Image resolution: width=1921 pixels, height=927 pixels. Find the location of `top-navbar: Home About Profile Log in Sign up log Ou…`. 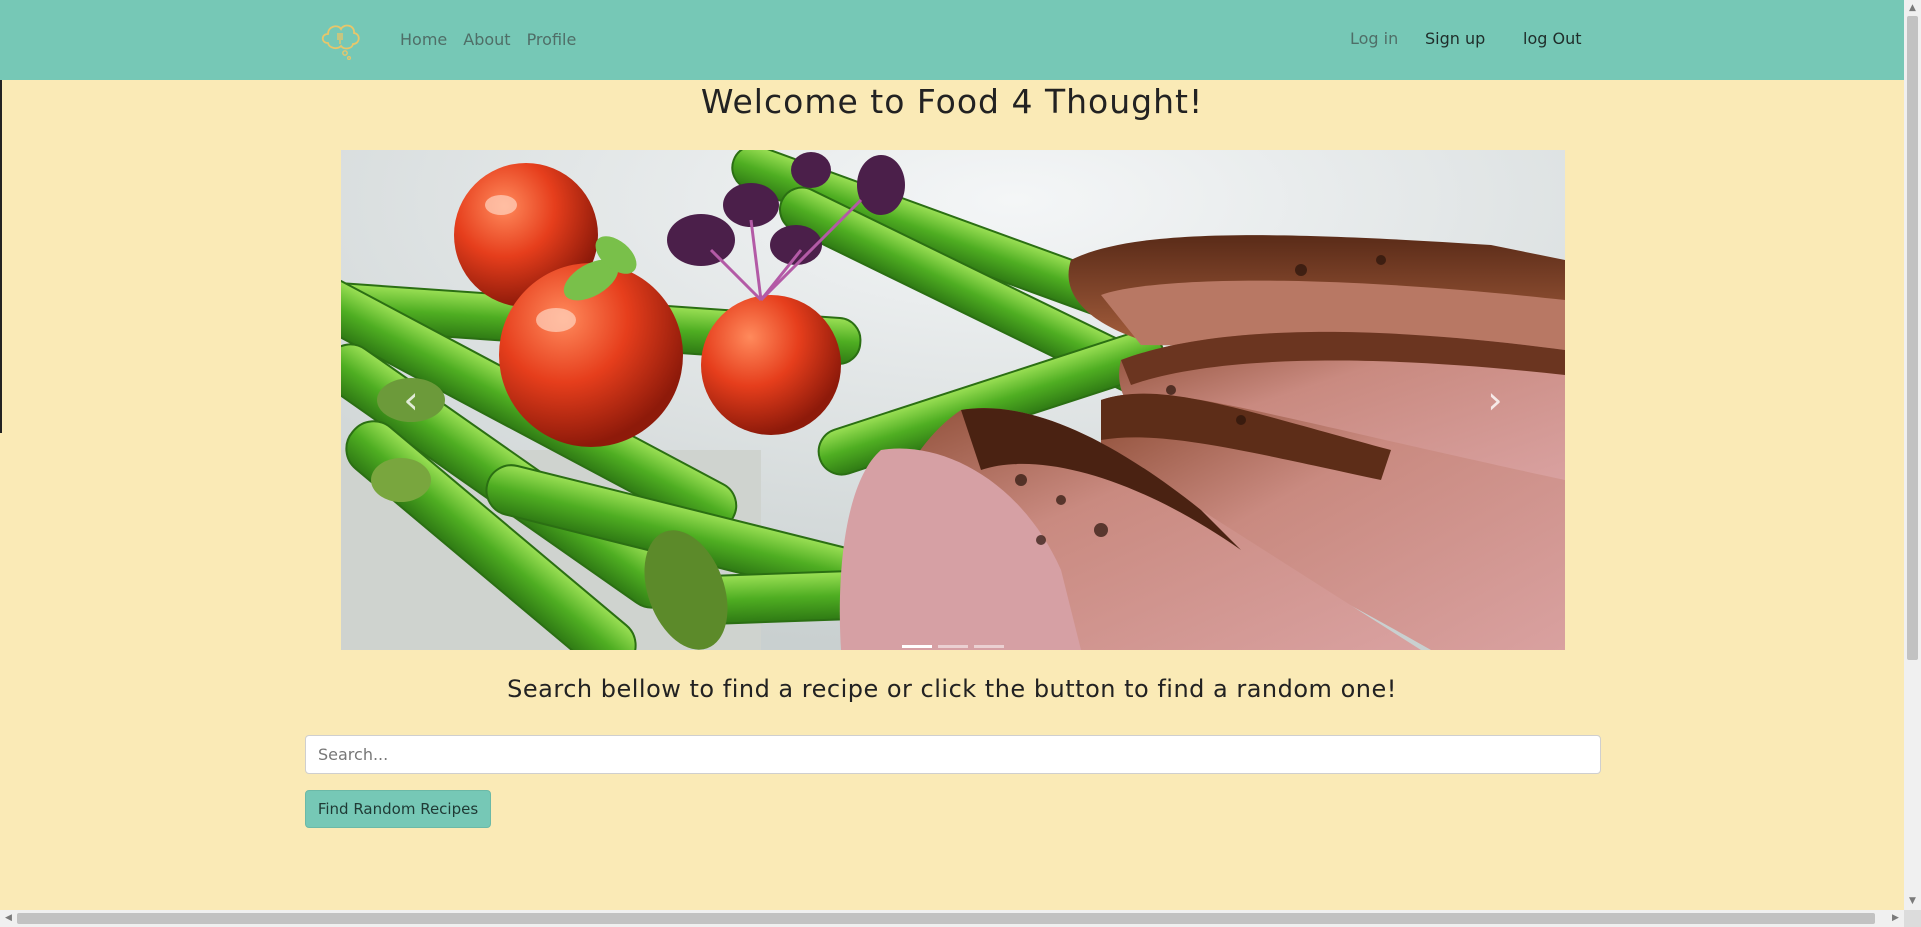

top-navbar: Home About Profile Log in Sign up log Ou… is located at coordinates (952, 40).